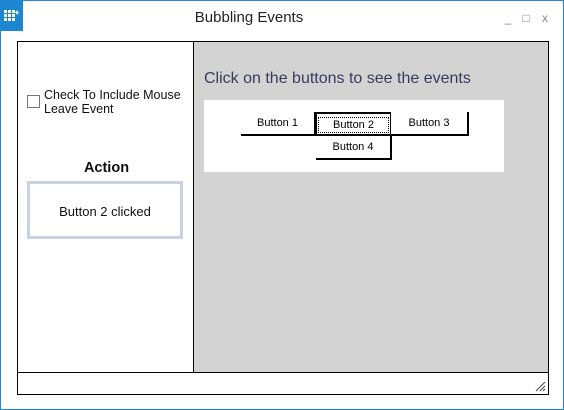  I want to click on button-2-label: Button 2, so click(353, 125).